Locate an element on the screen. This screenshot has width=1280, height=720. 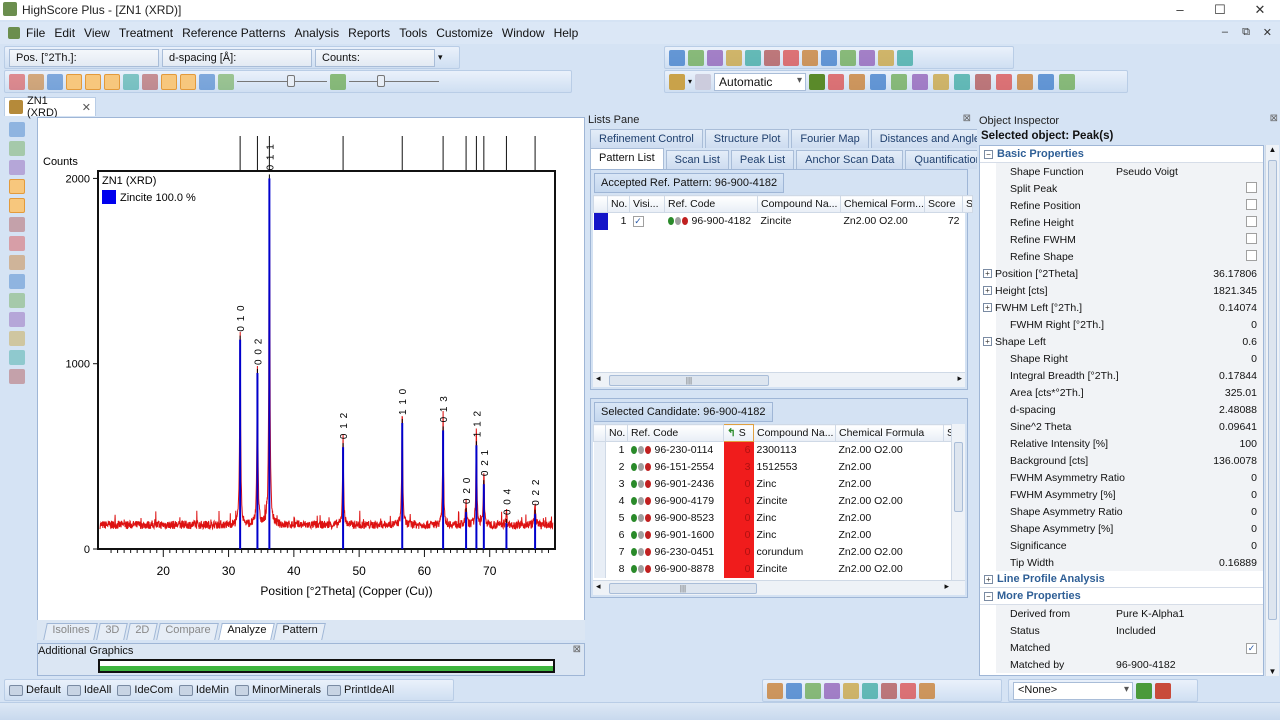
position-icon is located at coordinates (889, 690).